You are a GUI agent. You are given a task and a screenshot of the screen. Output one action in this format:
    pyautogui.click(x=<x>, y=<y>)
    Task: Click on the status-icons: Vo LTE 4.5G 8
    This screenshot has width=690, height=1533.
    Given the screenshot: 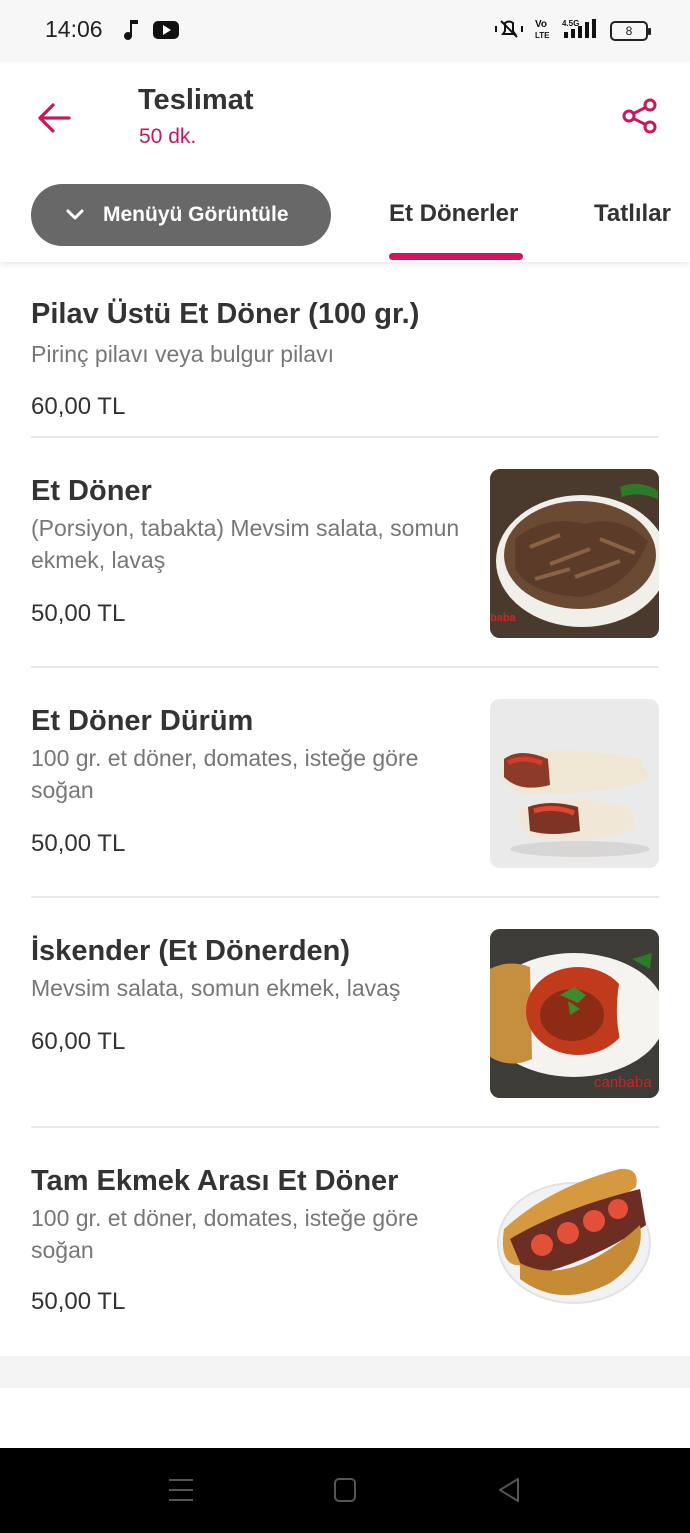 What is the action you would take?
    pyautogui.click(x=572, y=31)
    